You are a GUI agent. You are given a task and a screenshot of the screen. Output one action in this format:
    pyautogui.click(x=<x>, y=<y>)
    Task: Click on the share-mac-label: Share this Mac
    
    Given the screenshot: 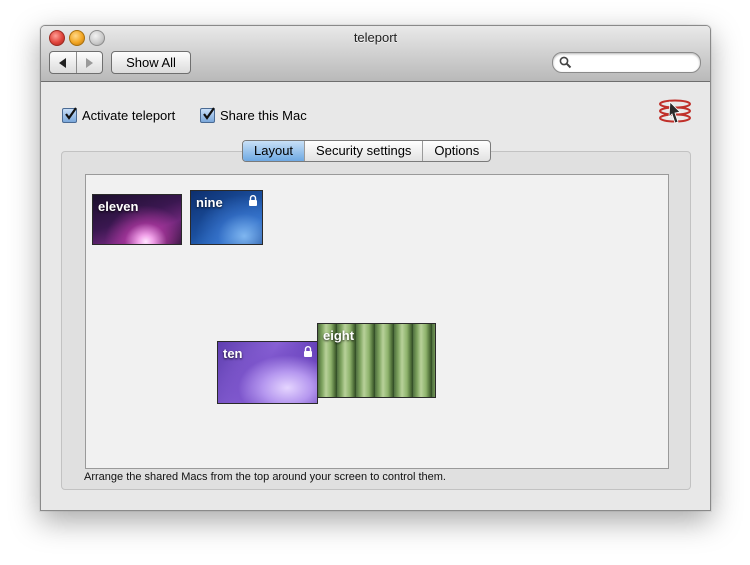 What is the action you would take?
    pyautogui.click(x=263, y=115)
    